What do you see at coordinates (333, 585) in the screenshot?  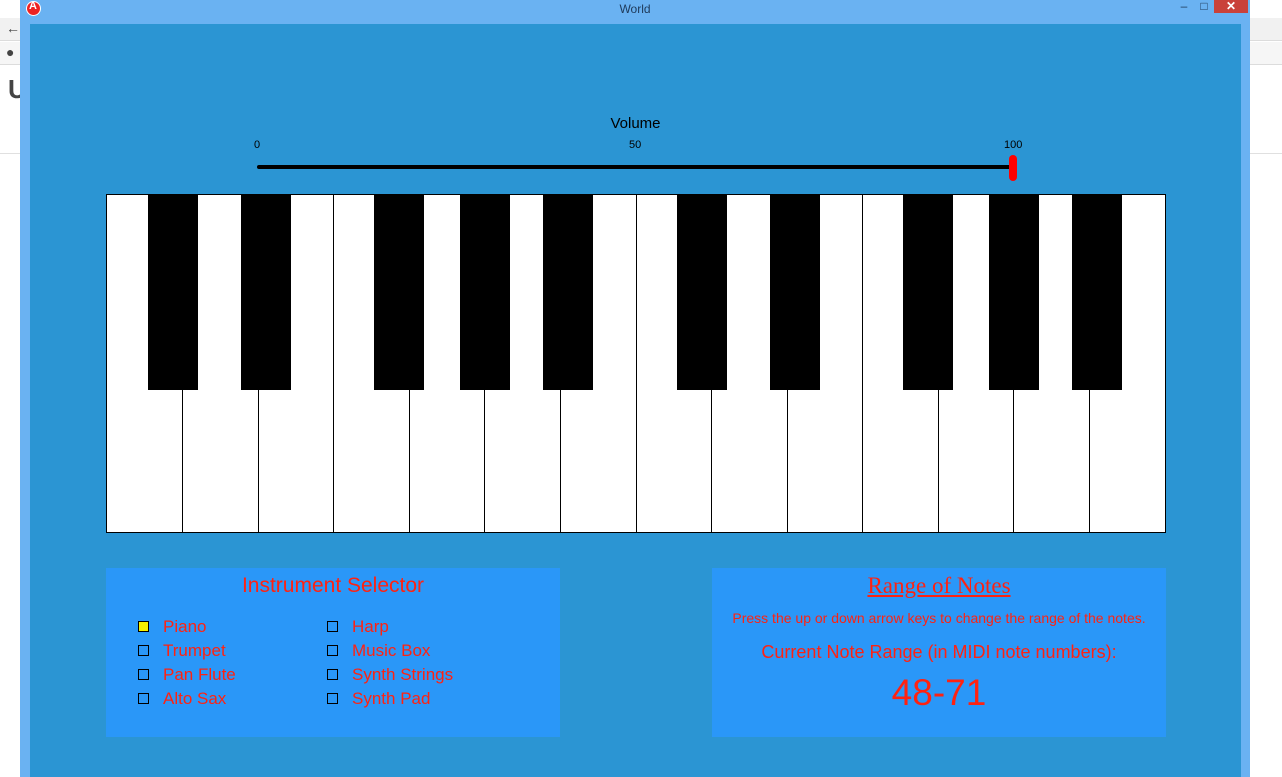 I see `instrument-selector-title: Instrument Selector` at bounding box center [333, 585].